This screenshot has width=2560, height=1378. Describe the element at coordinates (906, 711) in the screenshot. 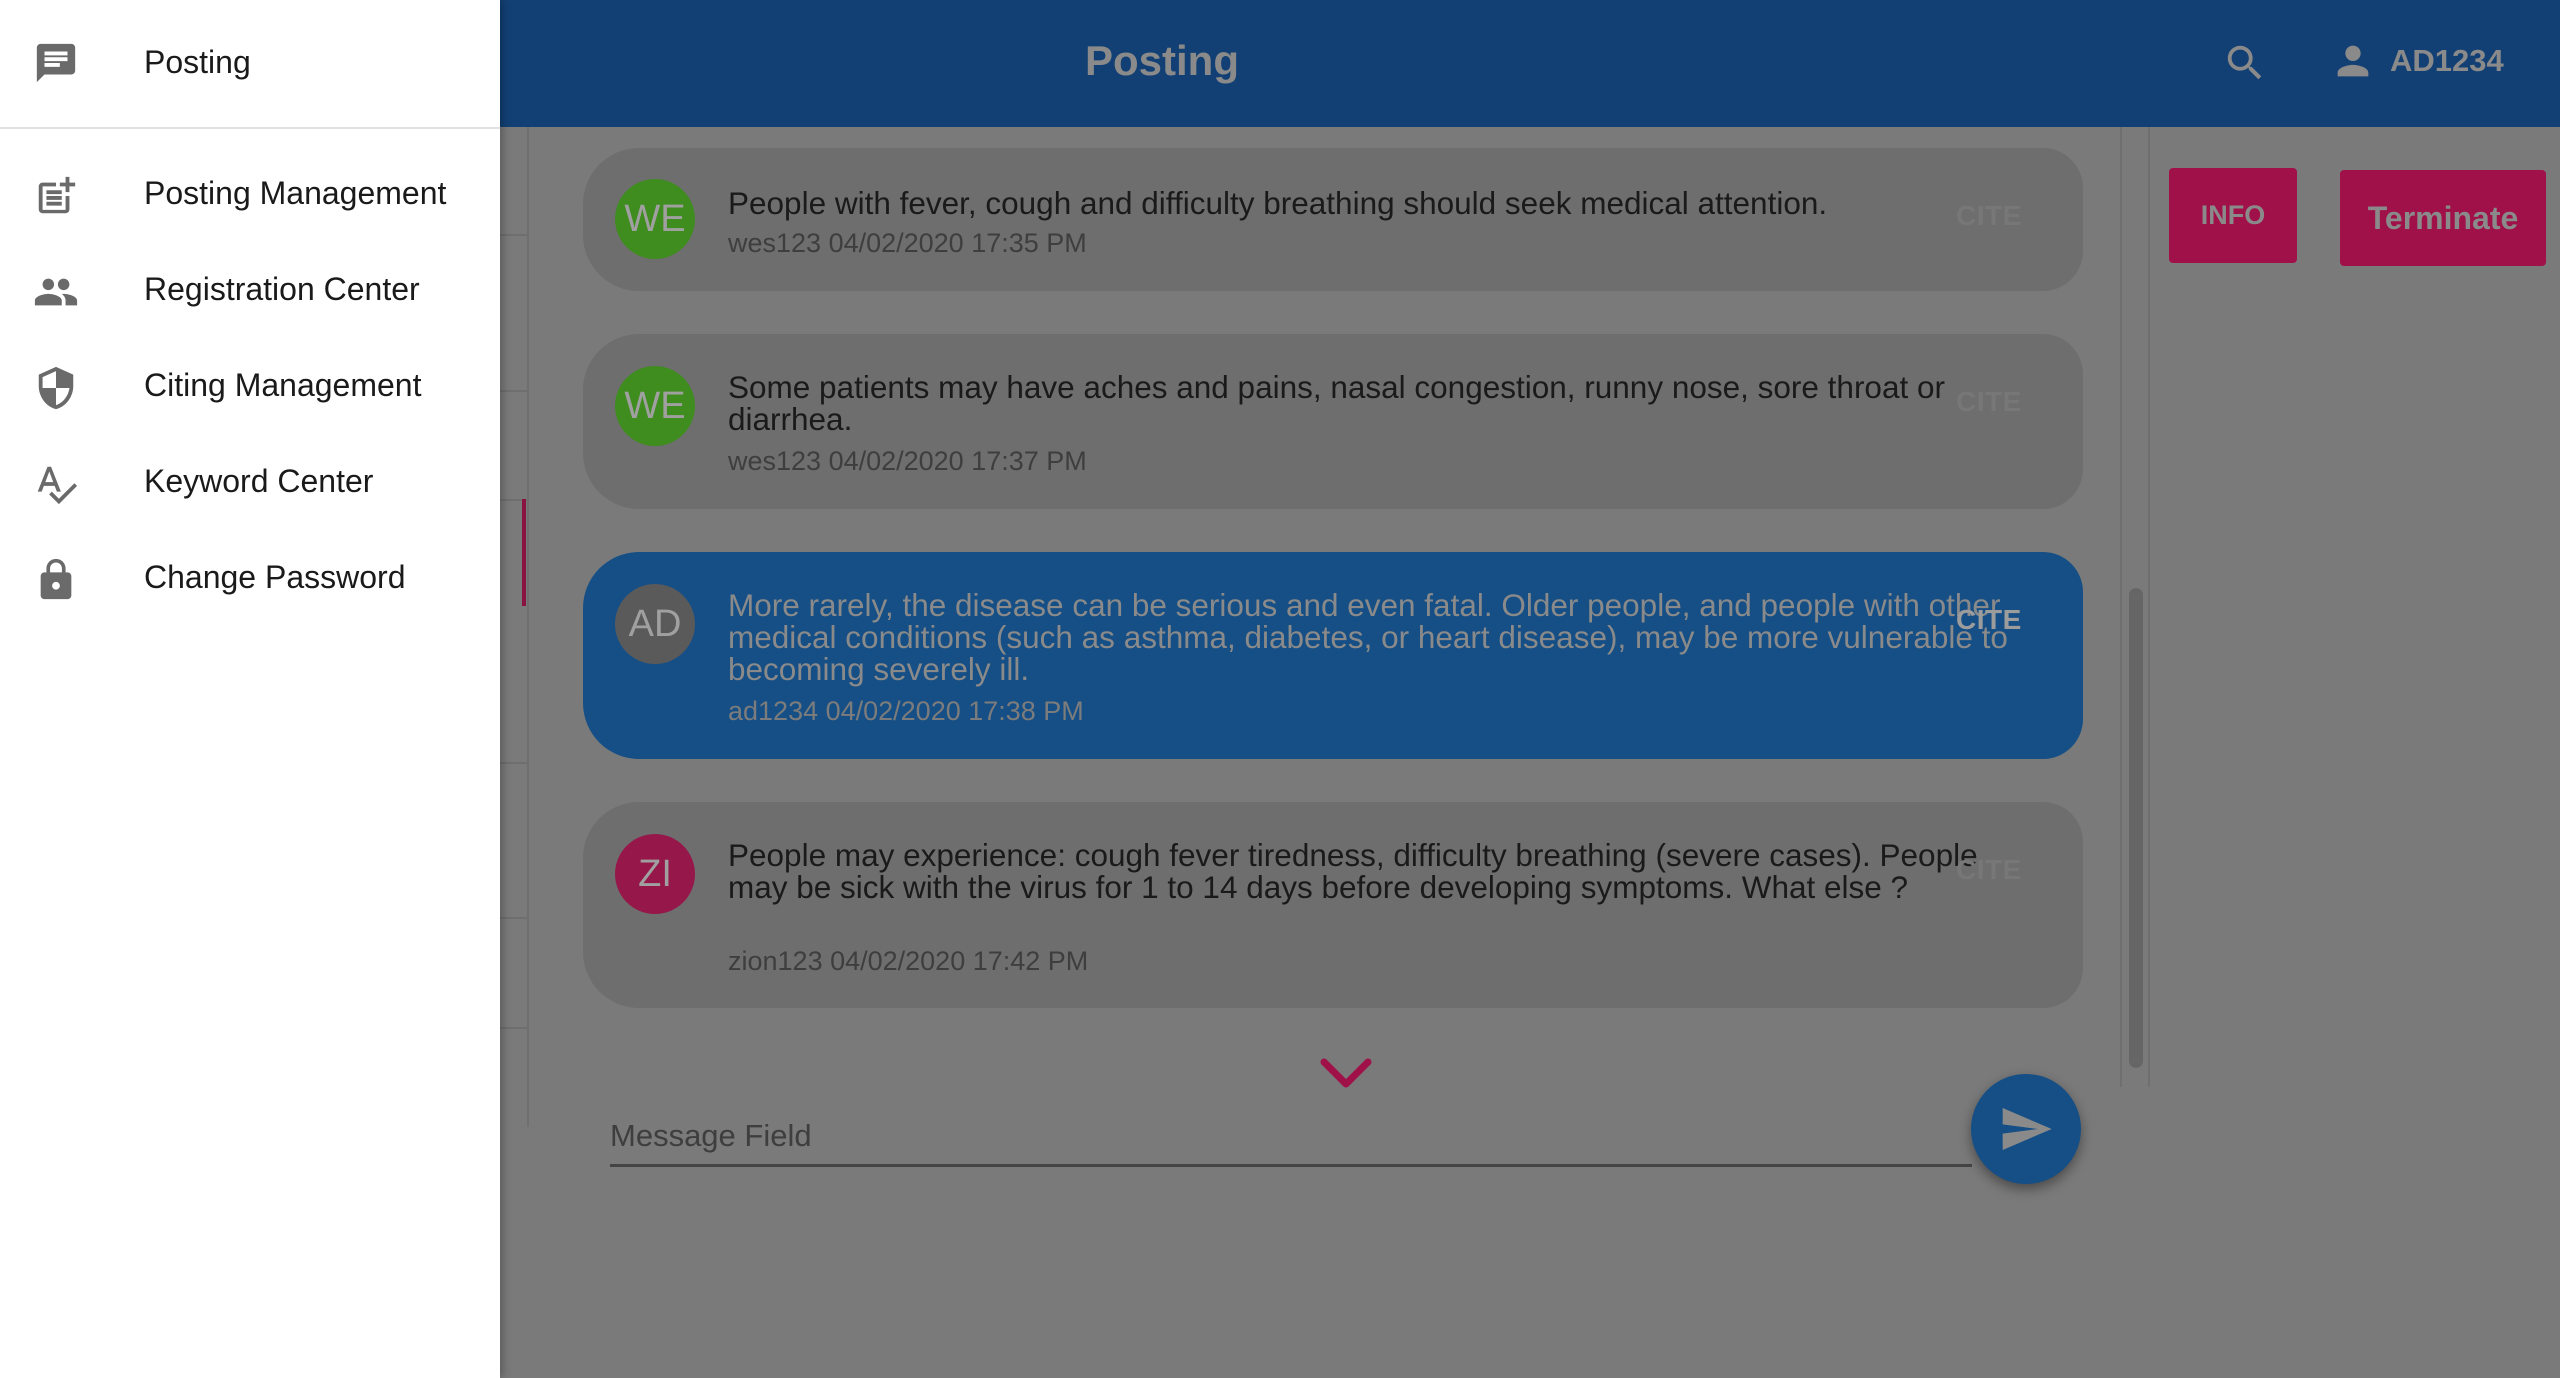

I see `message-meta: ad1234 04/02/2020 17:38 PM` at that location.